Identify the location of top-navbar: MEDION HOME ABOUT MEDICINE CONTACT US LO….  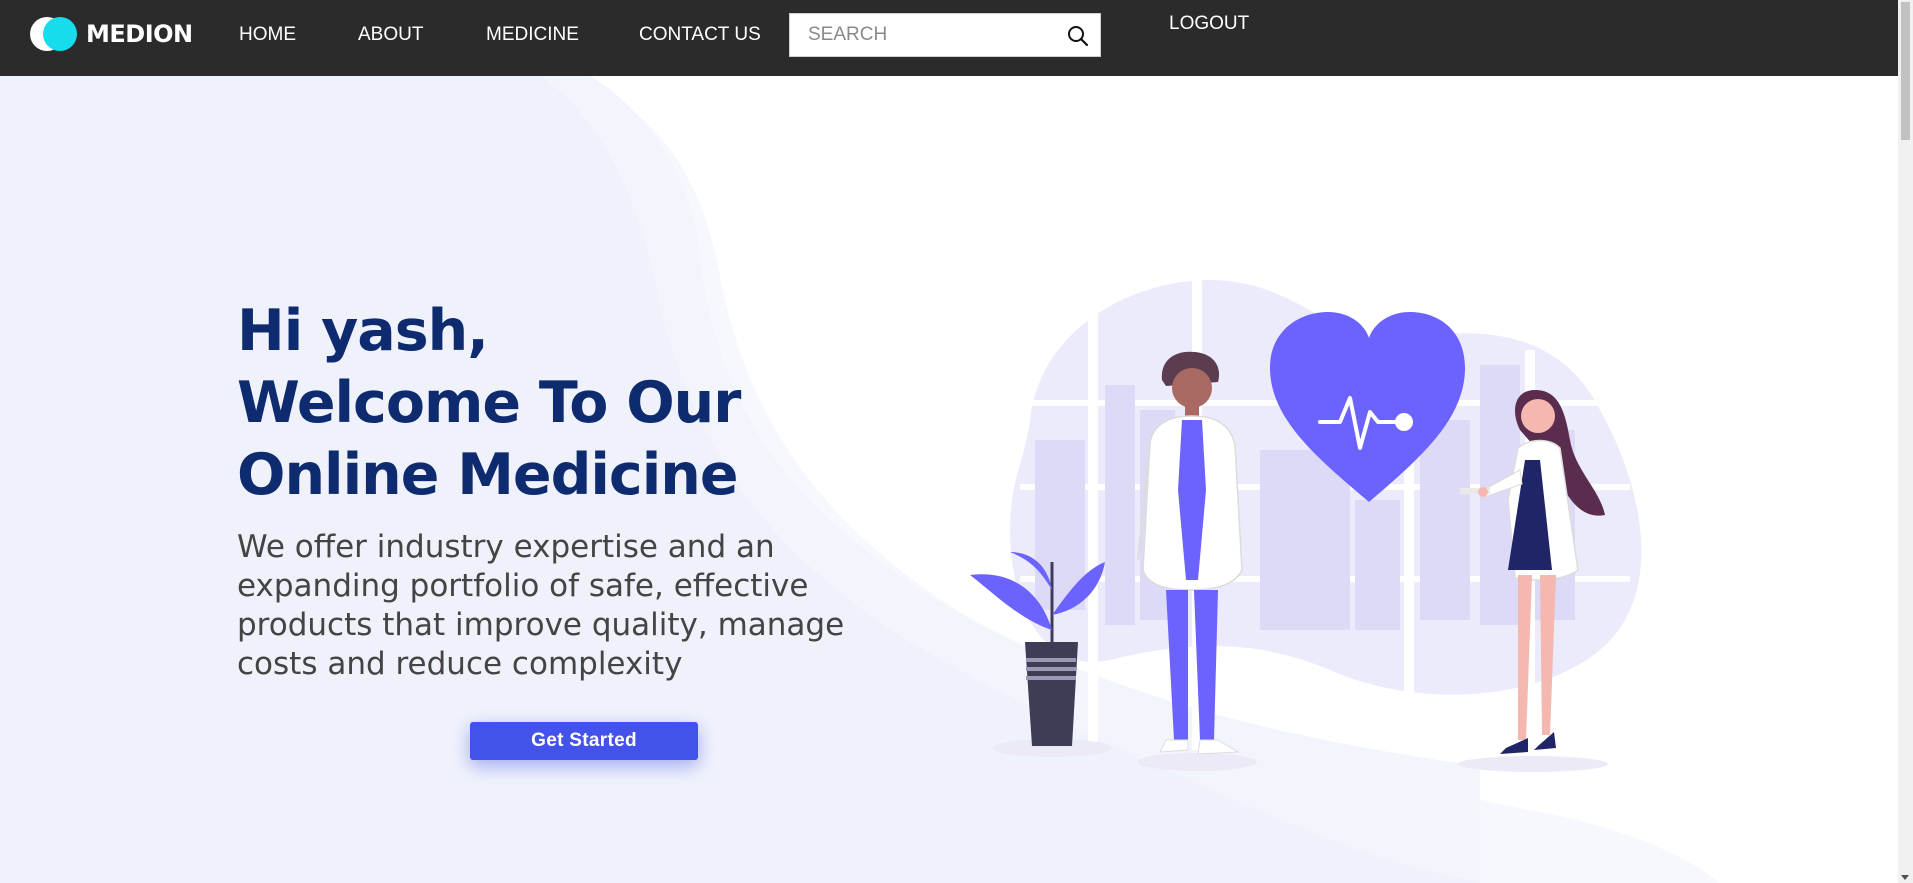
(949, 38).